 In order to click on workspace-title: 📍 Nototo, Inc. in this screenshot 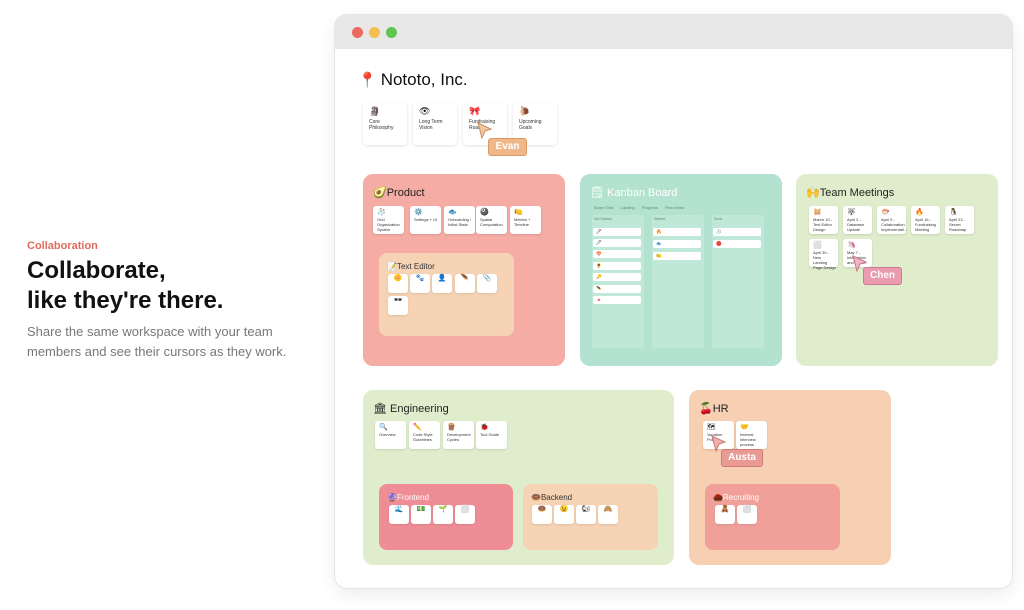, I will do `click(413, 80)`.